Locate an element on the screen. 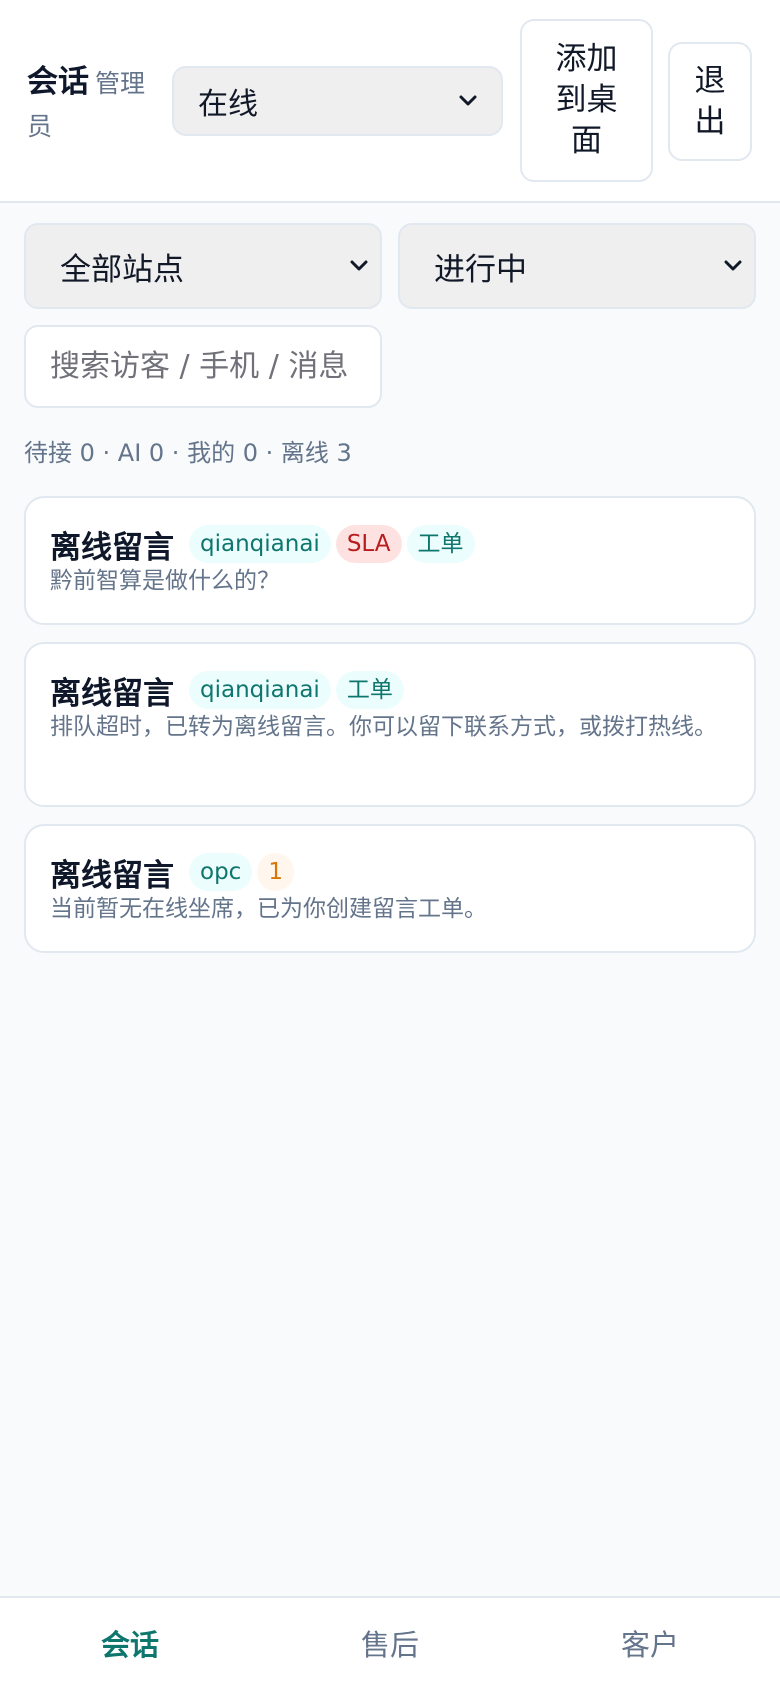 The image size is (780, 1688). bottom-tab-bar: 会话 售后 客户 is located at coordinates (390, 1642).